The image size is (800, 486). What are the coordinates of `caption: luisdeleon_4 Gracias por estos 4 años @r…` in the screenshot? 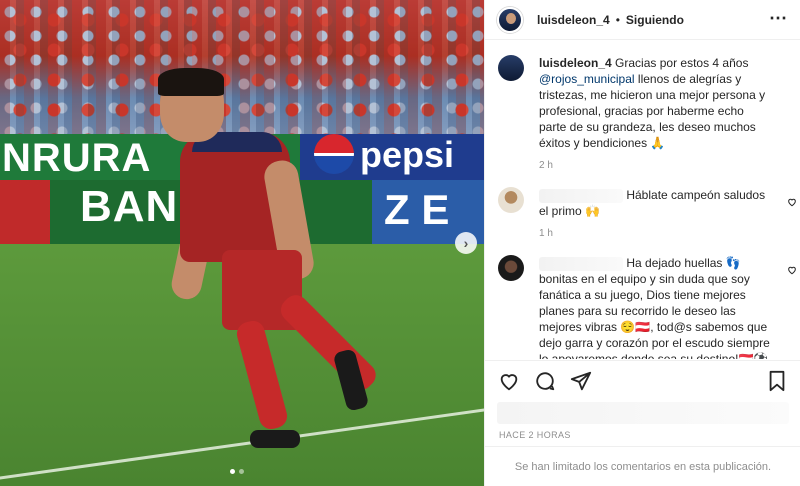 It's located at (642, 113).